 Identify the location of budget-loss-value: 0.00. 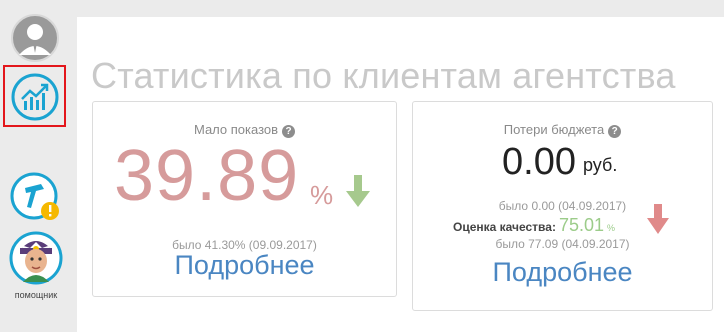
(539, 162).